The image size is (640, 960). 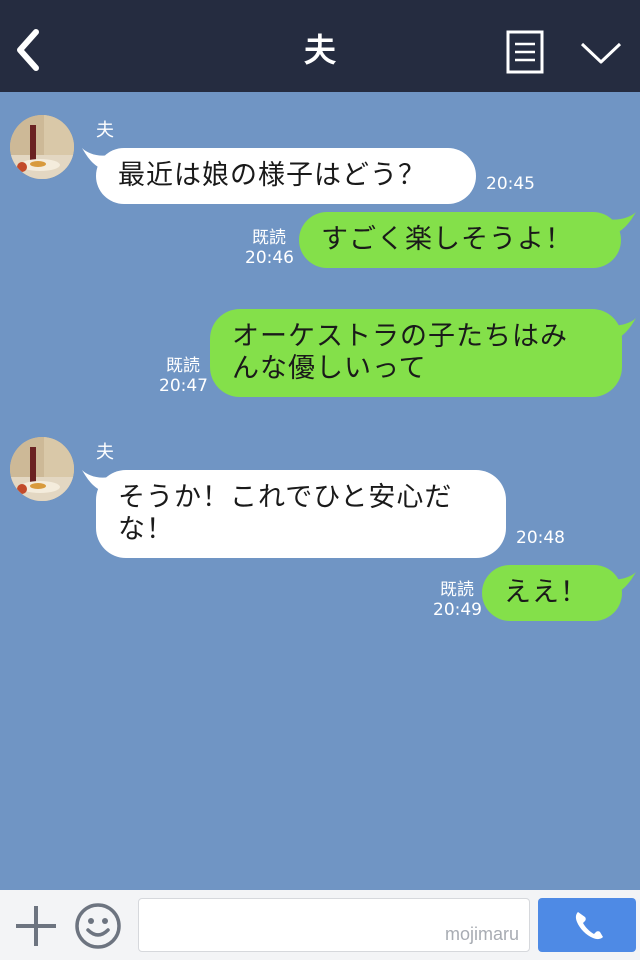 I want to click on chat-title: 夫, so click(x=319, y=50).